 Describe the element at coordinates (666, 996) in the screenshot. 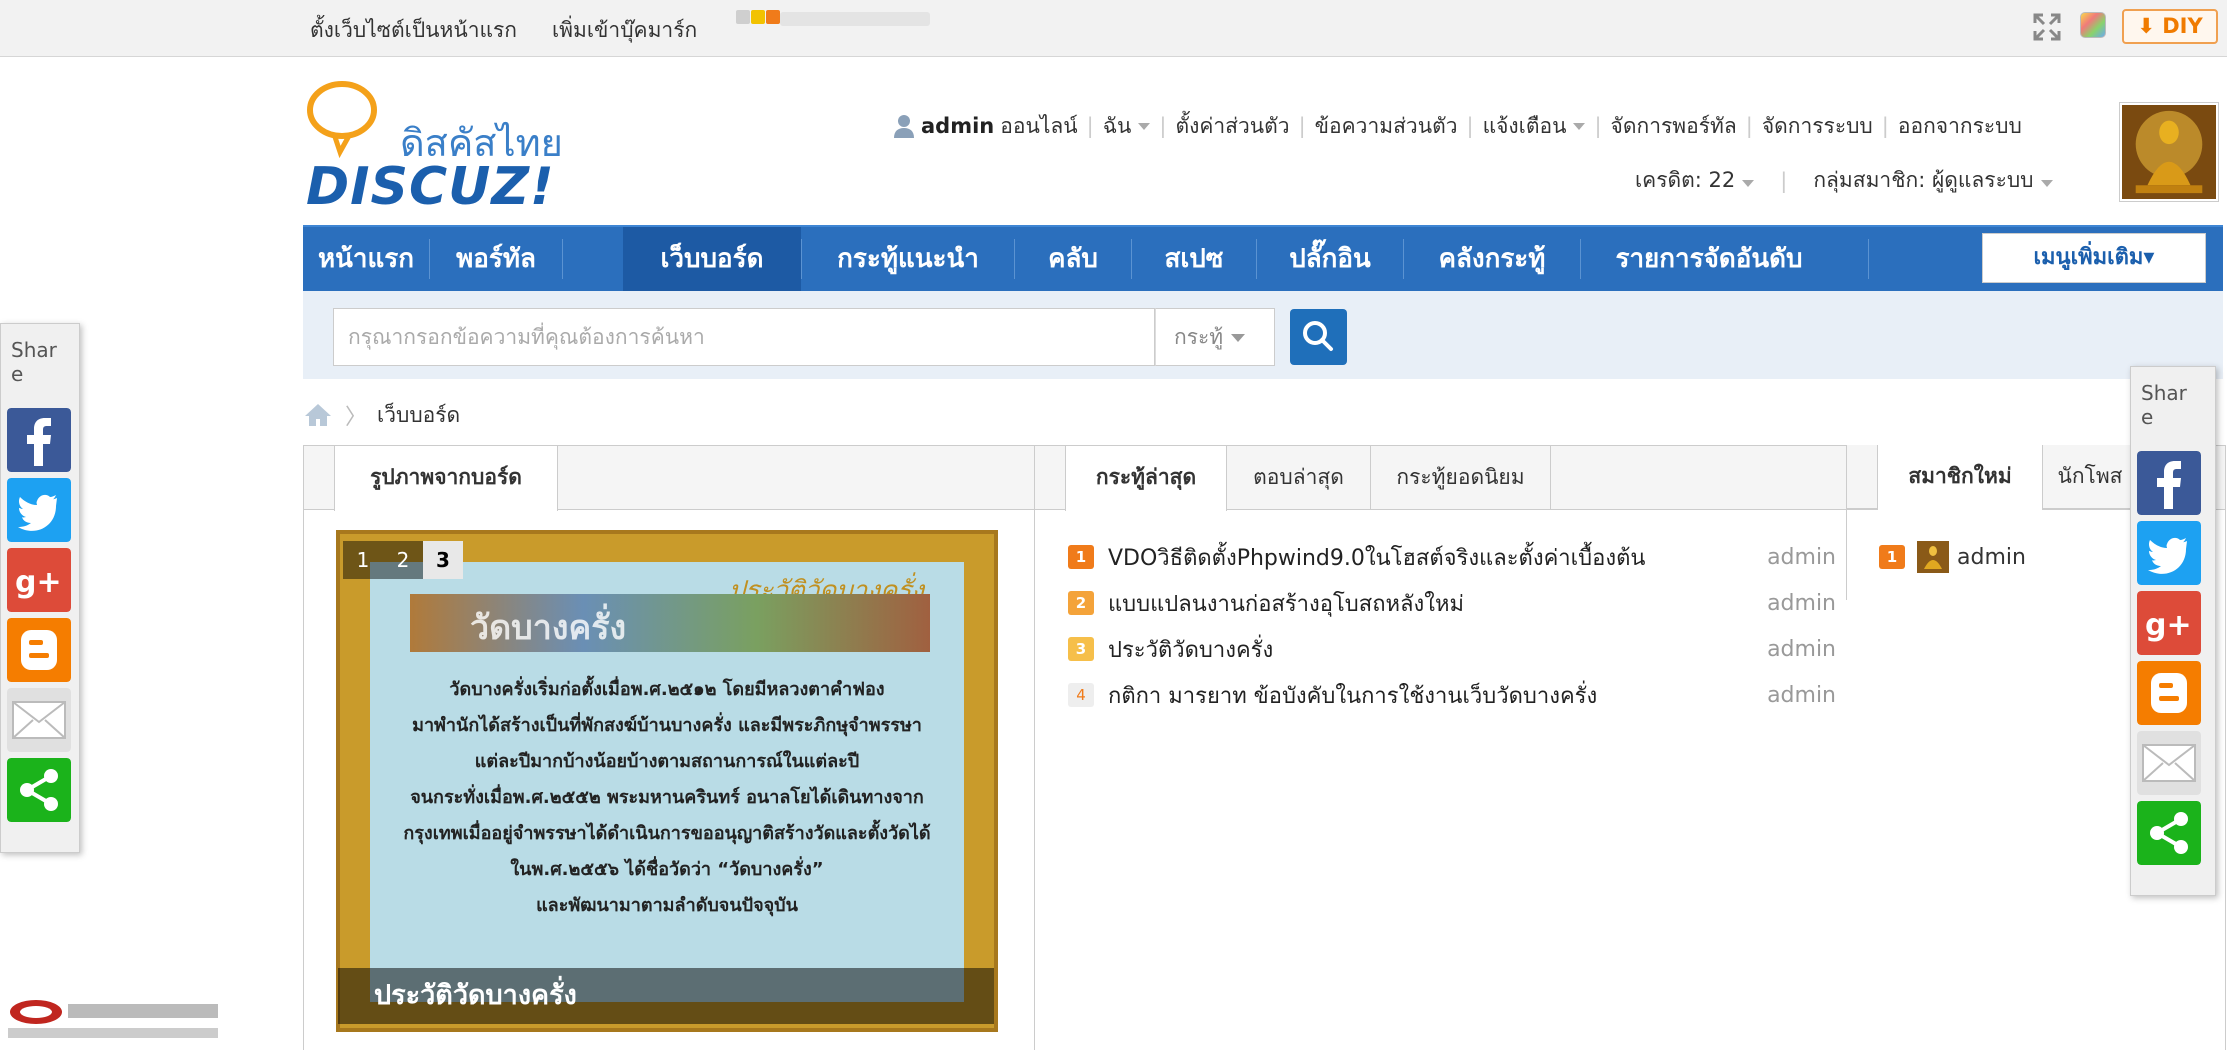

I see `slide-caption: ประวัติวัดบางครั่ง` at that location.